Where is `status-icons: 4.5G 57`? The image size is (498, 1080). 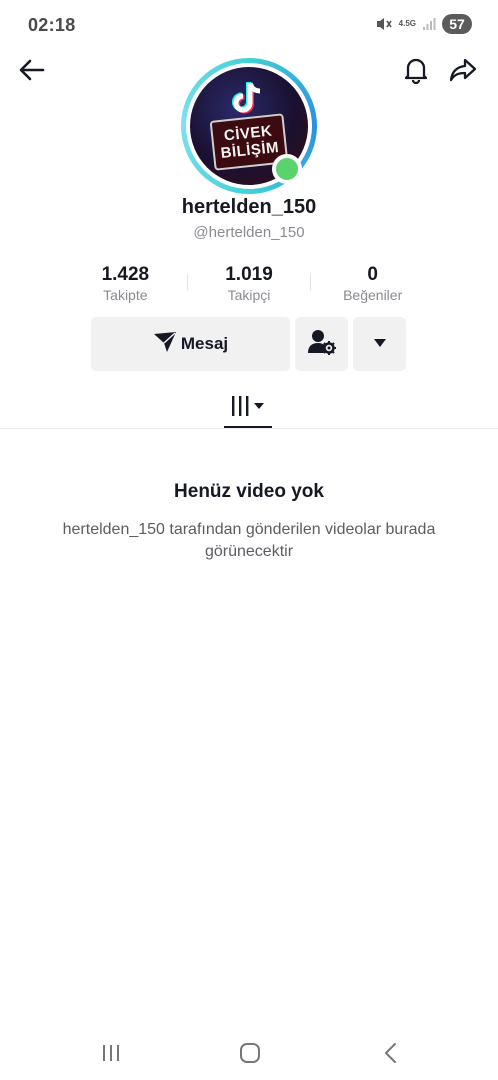
status-icons: 4.5G 57 is located at coordinates (423, 24).